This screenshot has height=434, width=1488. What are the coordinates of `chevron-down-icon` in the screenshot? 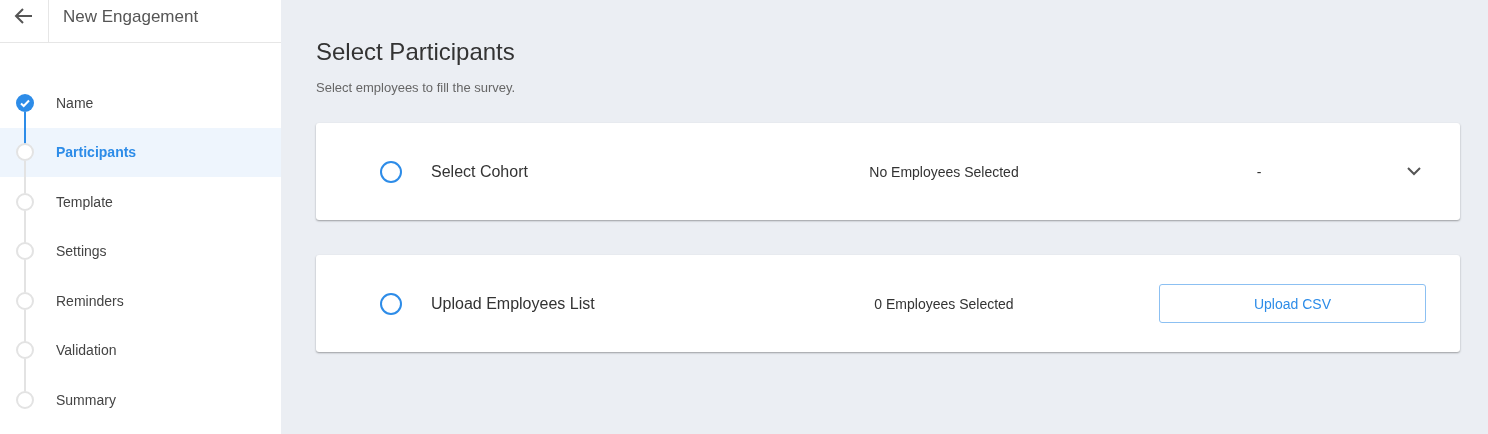 It's located at (1414, 171).